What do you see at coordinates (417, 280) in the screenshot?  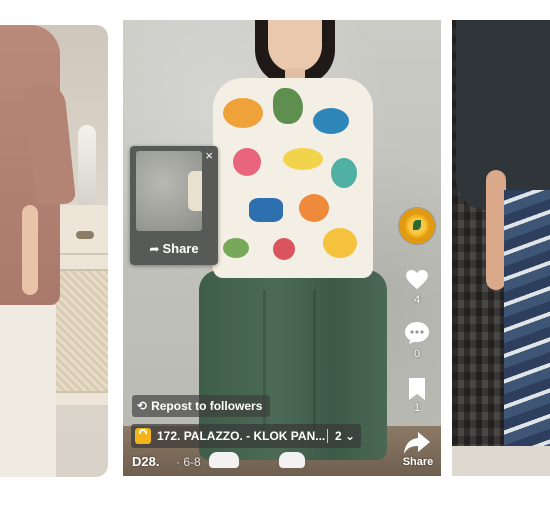 I see `heart-icon` at bounding box center [417, 280].